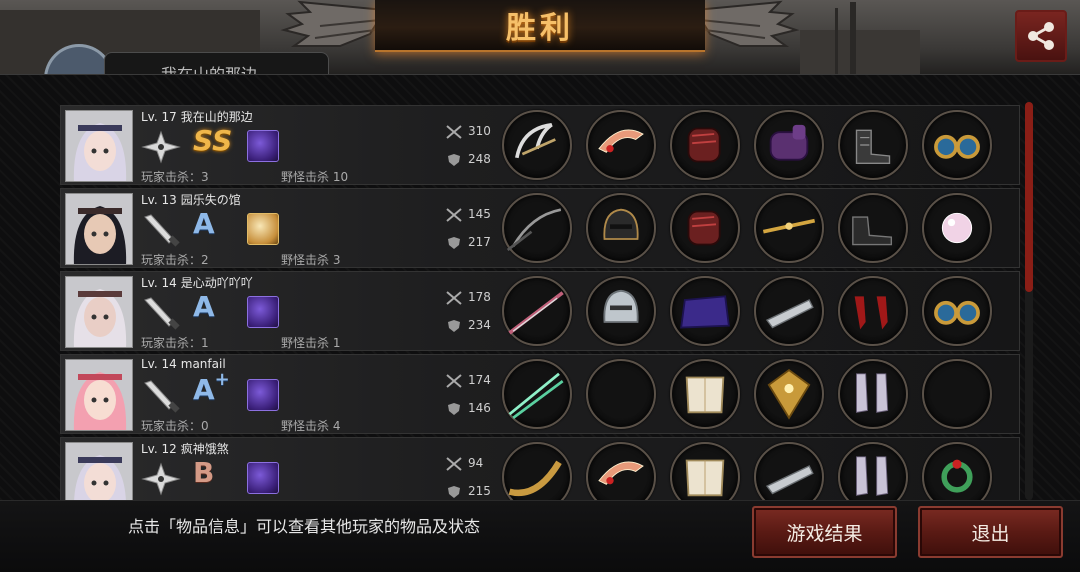 Image resolution: width=1080 pixels, height=572 pixels. I want to click on share-icon, so click(1041, 36).